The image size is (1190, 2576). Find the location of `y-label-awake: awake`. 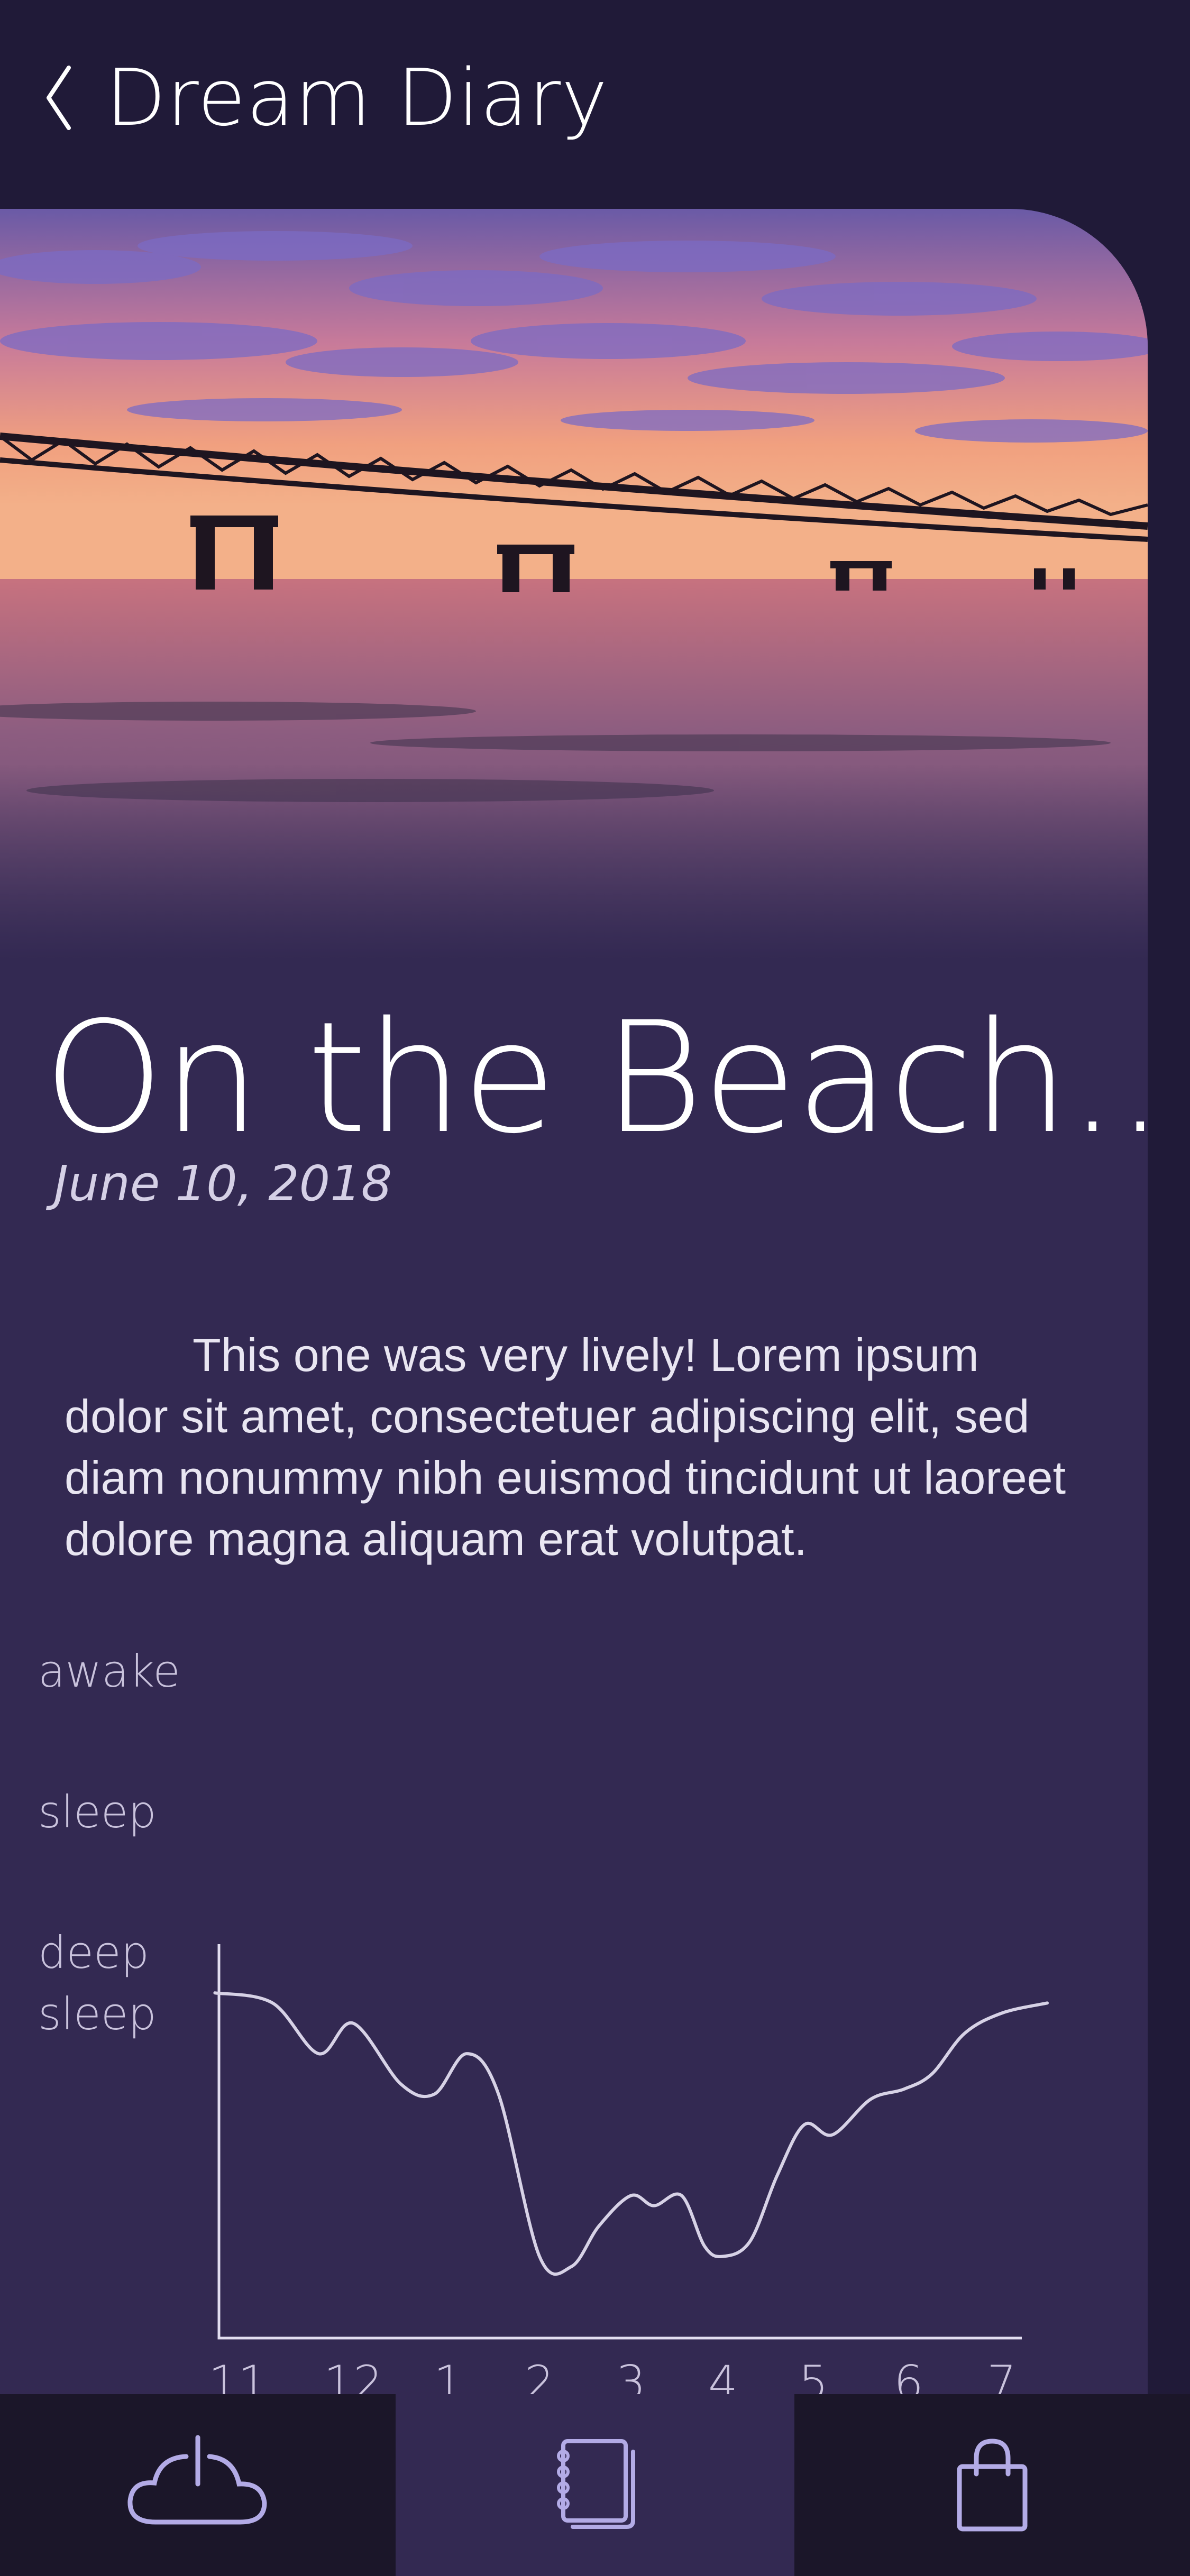

y-label-awake: awake is located at coordinates (109, 1671).